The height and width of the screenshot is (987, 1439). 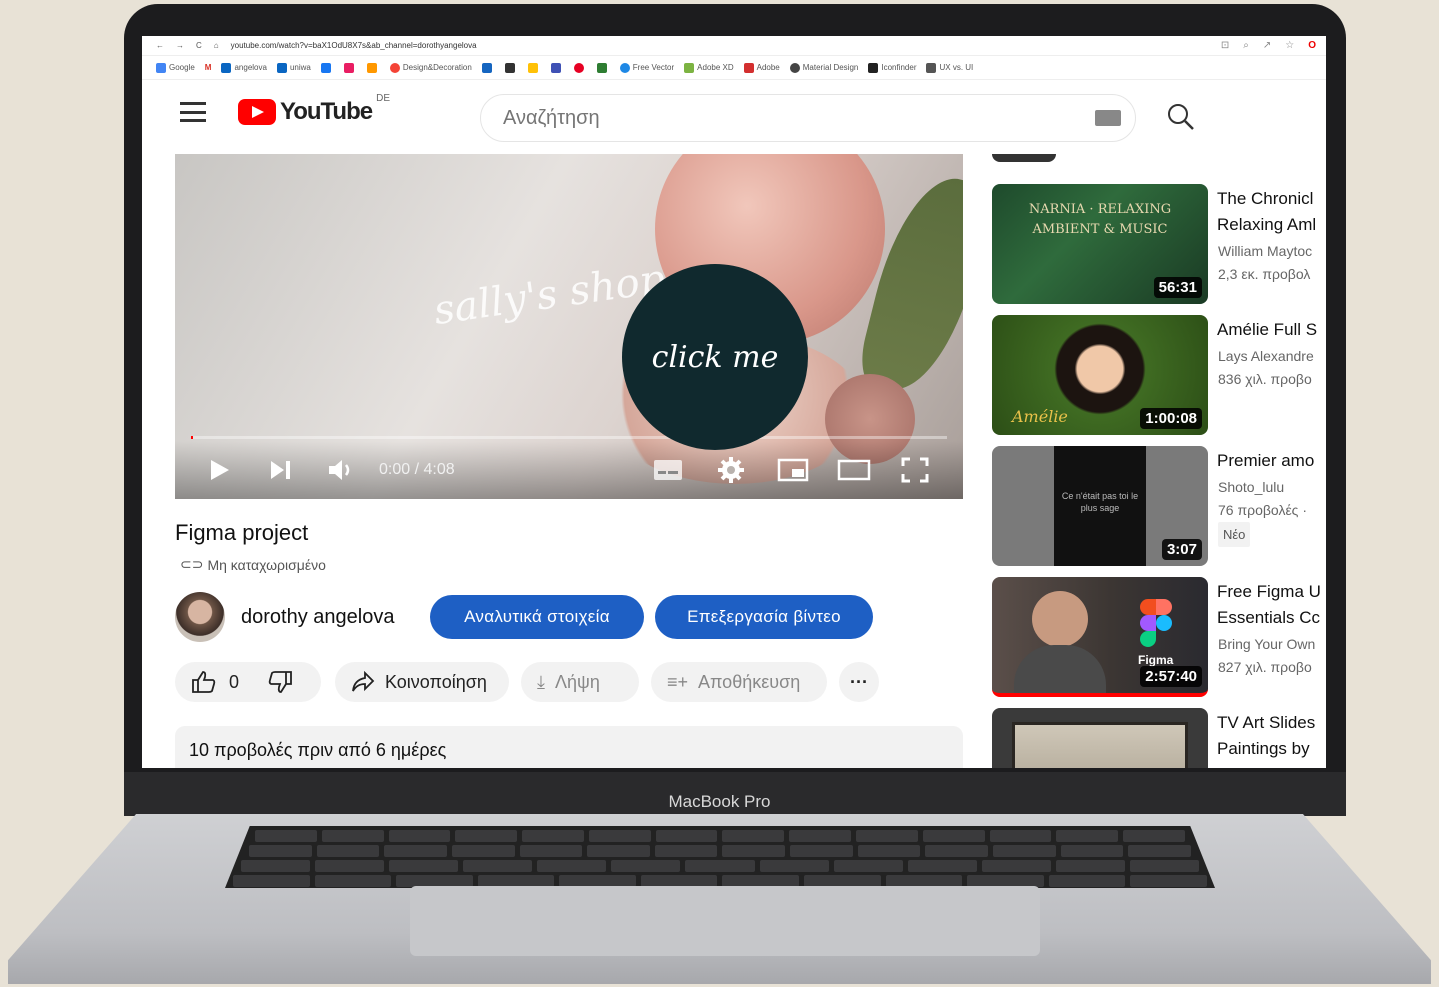 I want to click on recommendation-channel: William Maytoc, so click(x=1265, y=251).